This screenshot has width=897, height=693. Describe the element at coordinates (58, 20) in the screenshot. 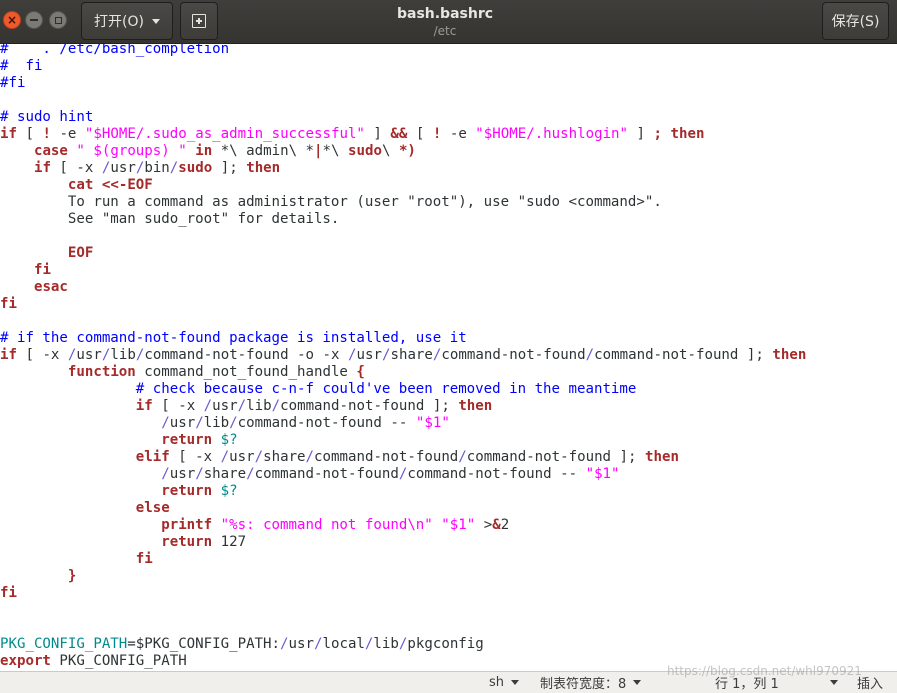

I see `maximize-button` at that location.